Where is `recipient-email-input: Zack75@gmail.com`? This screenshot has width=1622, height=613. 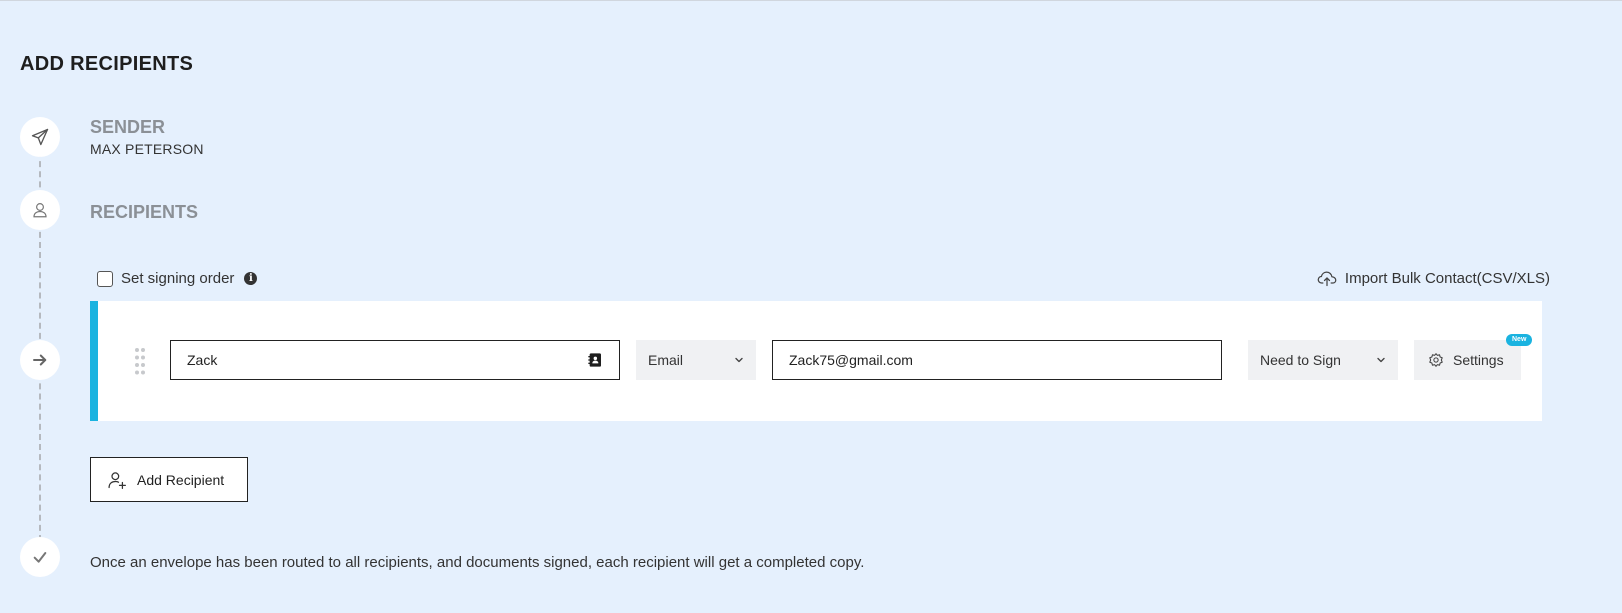 recipient-email-input: Zack75@gmail.com is located at coordinates (997, 360).